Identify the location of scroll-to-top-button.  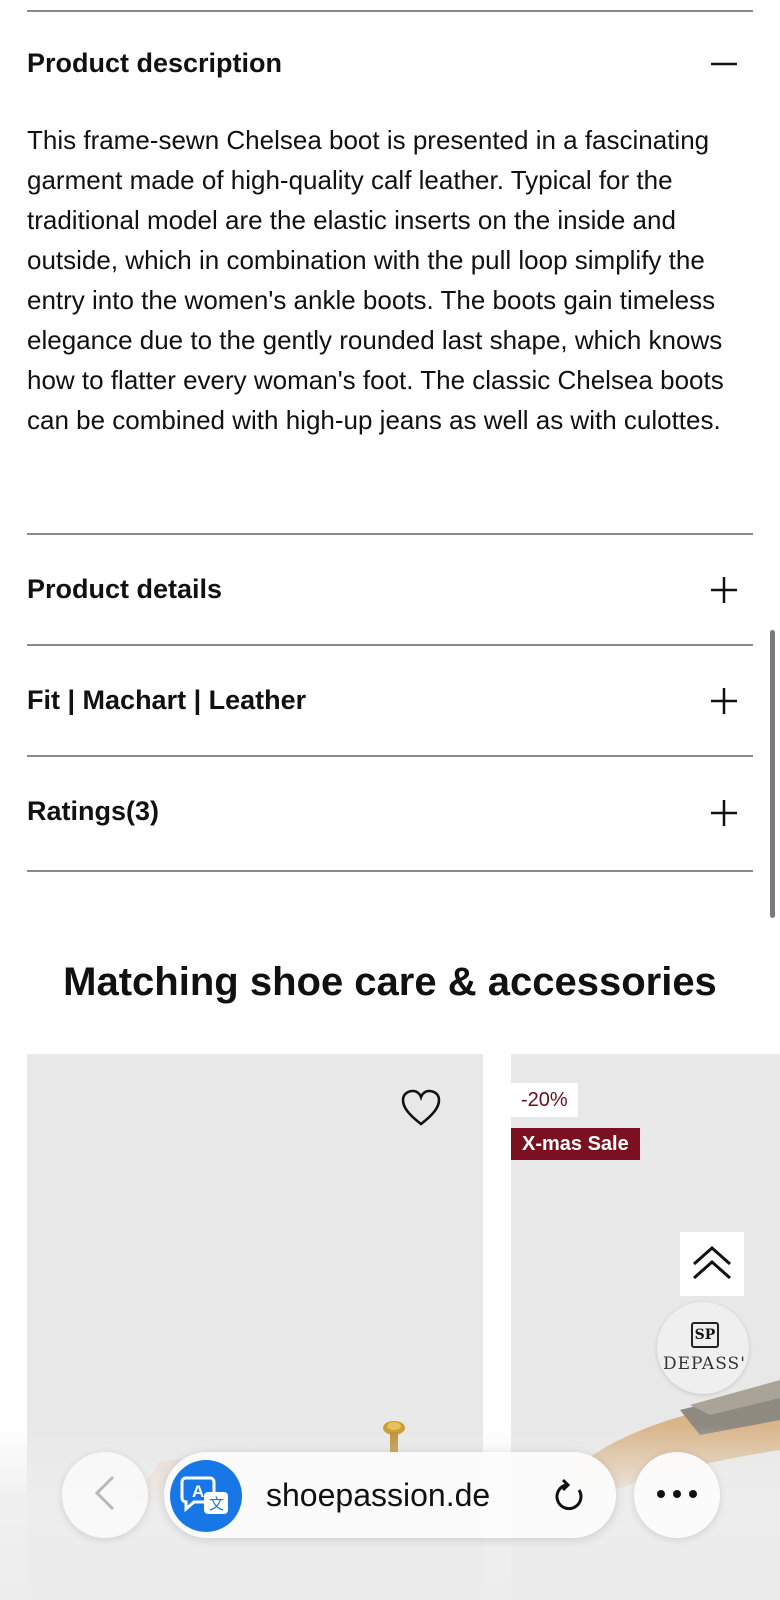
(712, 1264).